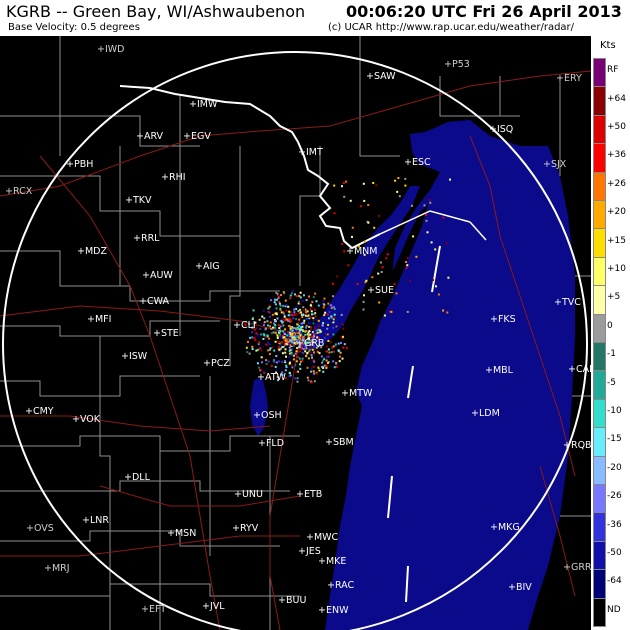 This screenshot has height=630, width=630. I want to click on city-name: RYV, so click(249, 528).